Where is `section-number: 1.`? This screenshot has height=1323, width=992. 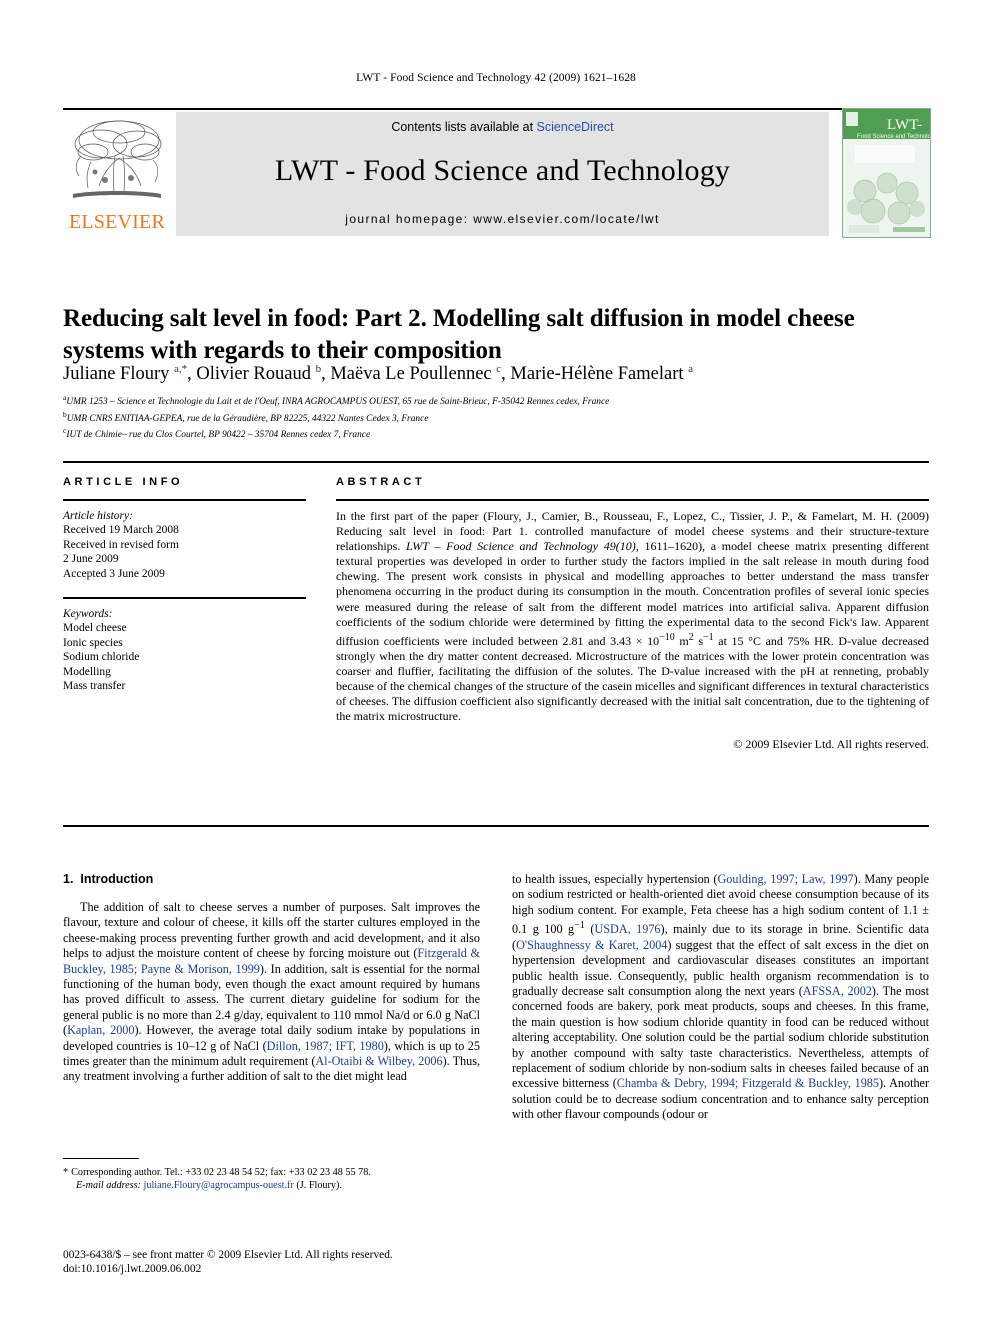
section-number: 1. is located at coordinates (68, 879).